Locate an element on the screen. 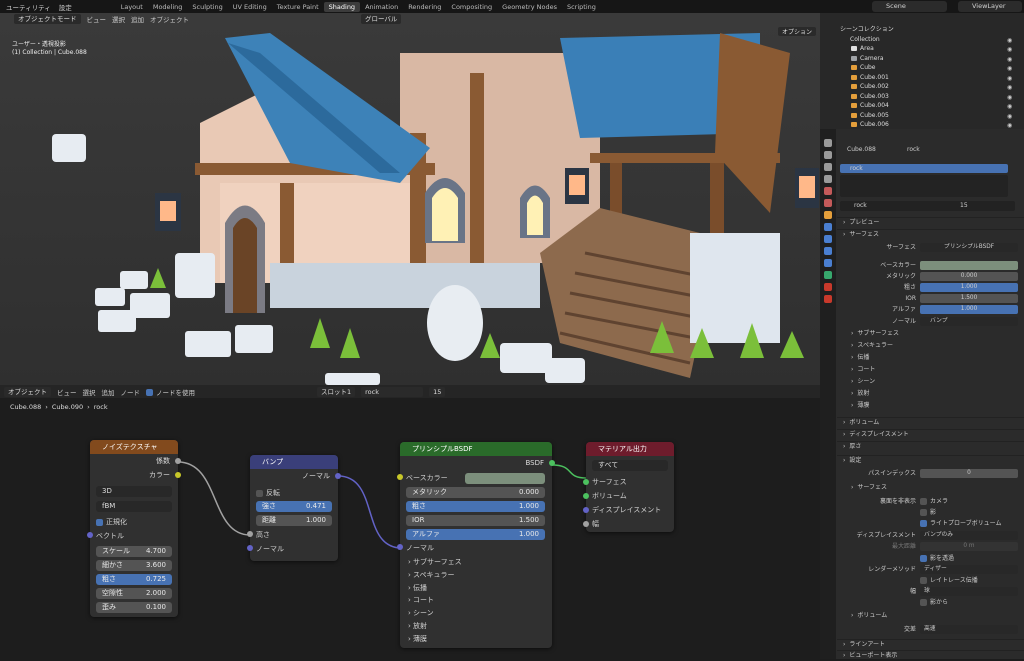 The width and height of the screenshot is (1024, 661). menu-settings: 設定 is located at coordinates (65, 7).